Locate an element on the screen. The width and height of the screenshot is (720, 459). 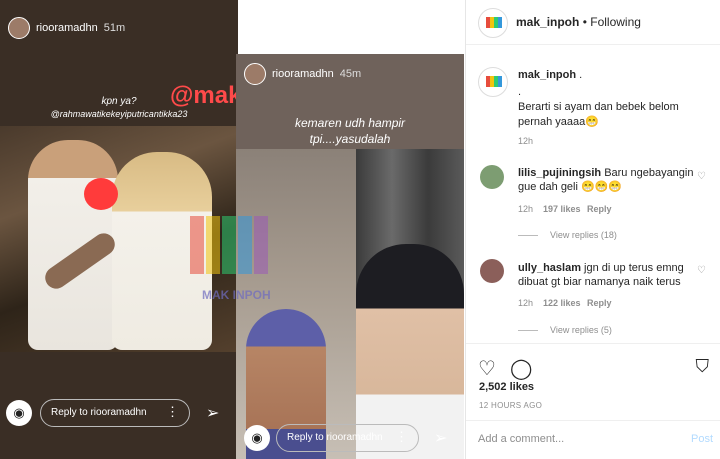
story-header: riooramadhn 51m is located at coordinates (80, 28).